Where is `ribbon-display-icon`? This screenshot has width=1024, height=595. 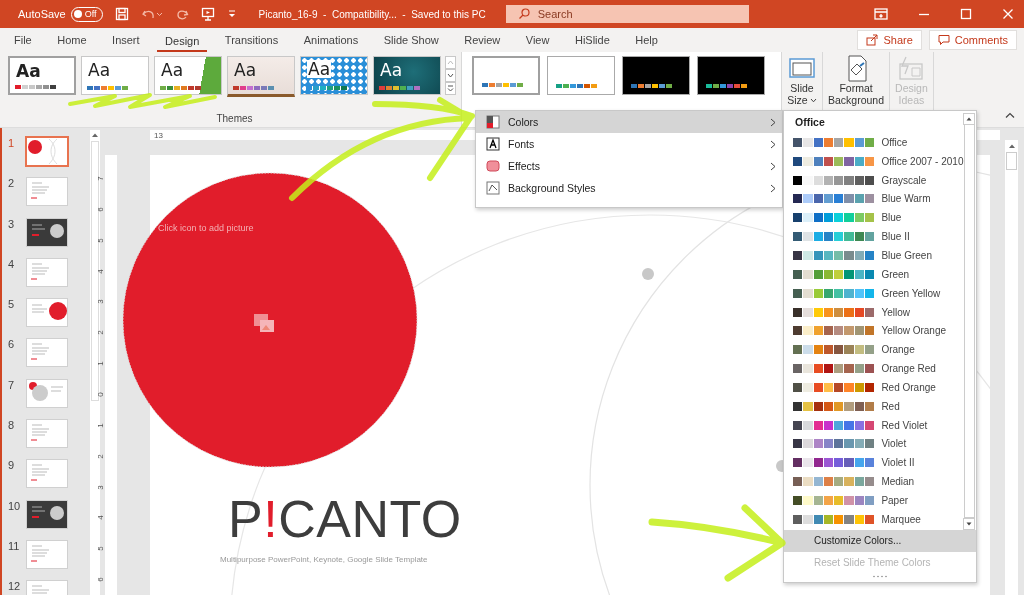
ribbon-display-icon is located at coordinates (881, 14).